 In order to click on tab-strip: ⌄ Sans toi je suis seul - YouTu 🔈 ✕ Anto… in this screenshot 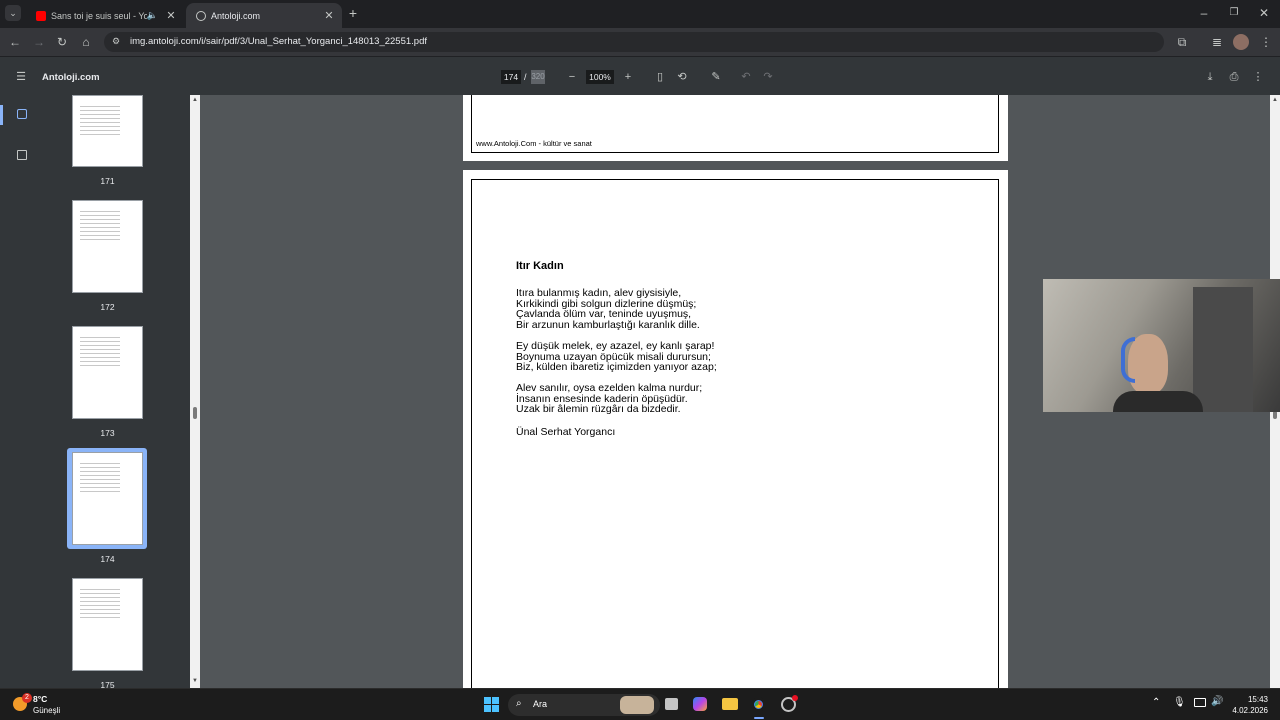, I will do `click(640, 14)`.